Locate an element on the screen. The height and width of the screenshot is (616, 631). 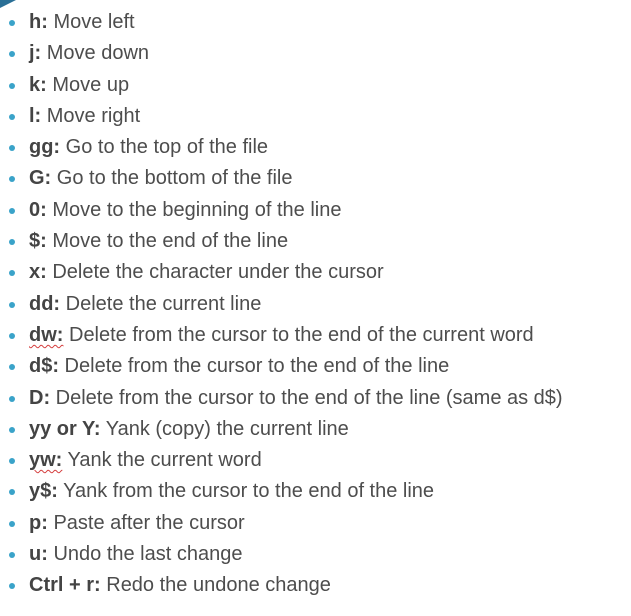
list-item: $: Move to the end of the line is located at coordinates (281, 241).